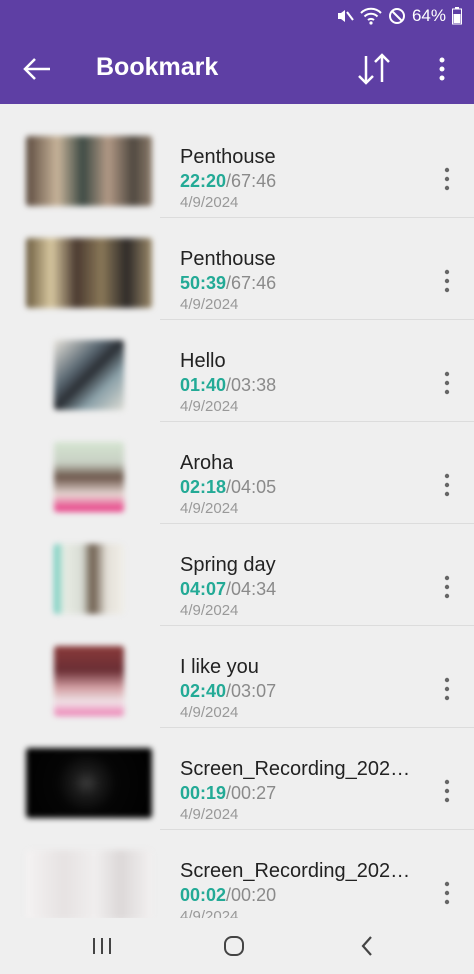 The image size is (474, 974). I want to click on status-bar: 64%, so click(237, 17).